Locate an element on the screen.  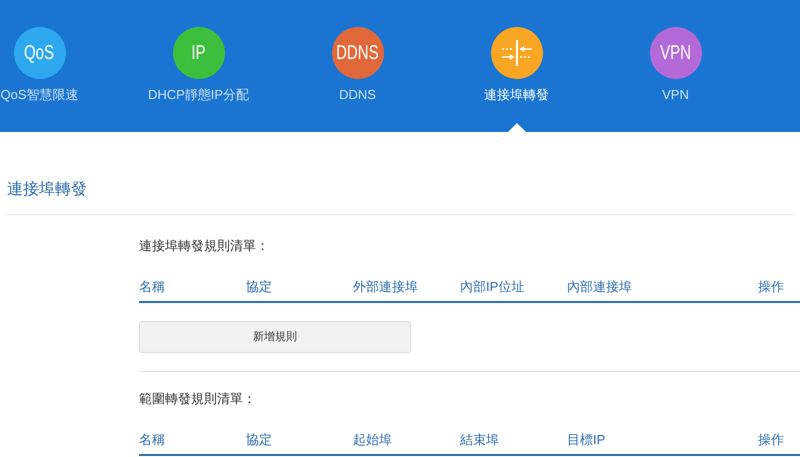
selected-pointer is located at coordinates (517, 127).